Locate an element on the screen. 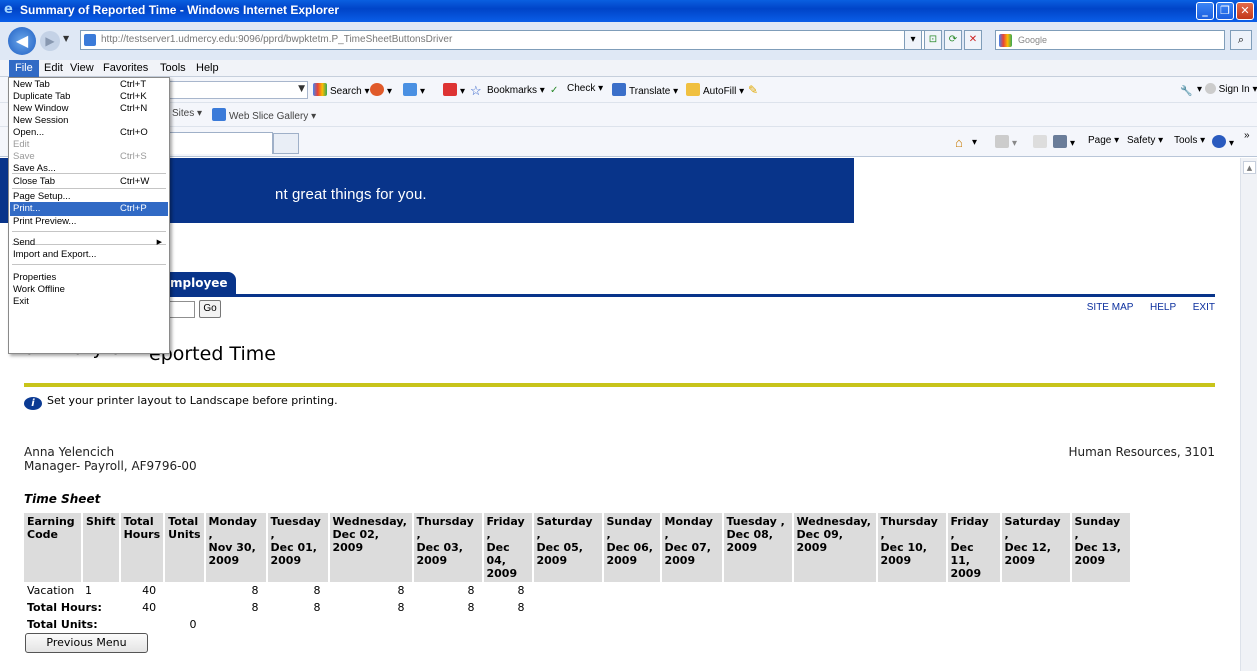  toolbar-plus: ▾ is located at coordinates (414, 90).